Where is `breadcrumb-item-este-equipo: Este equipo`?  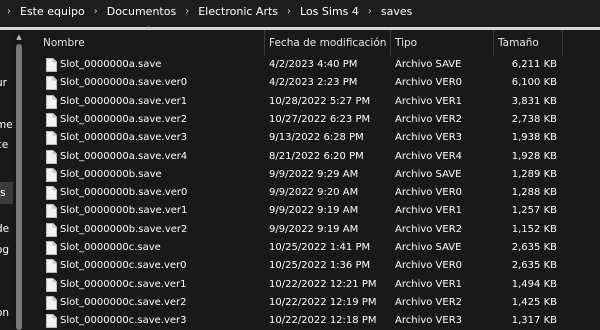 breadcrumb-item-este-equipo: Este equipo is located at coordinates (52, 11).